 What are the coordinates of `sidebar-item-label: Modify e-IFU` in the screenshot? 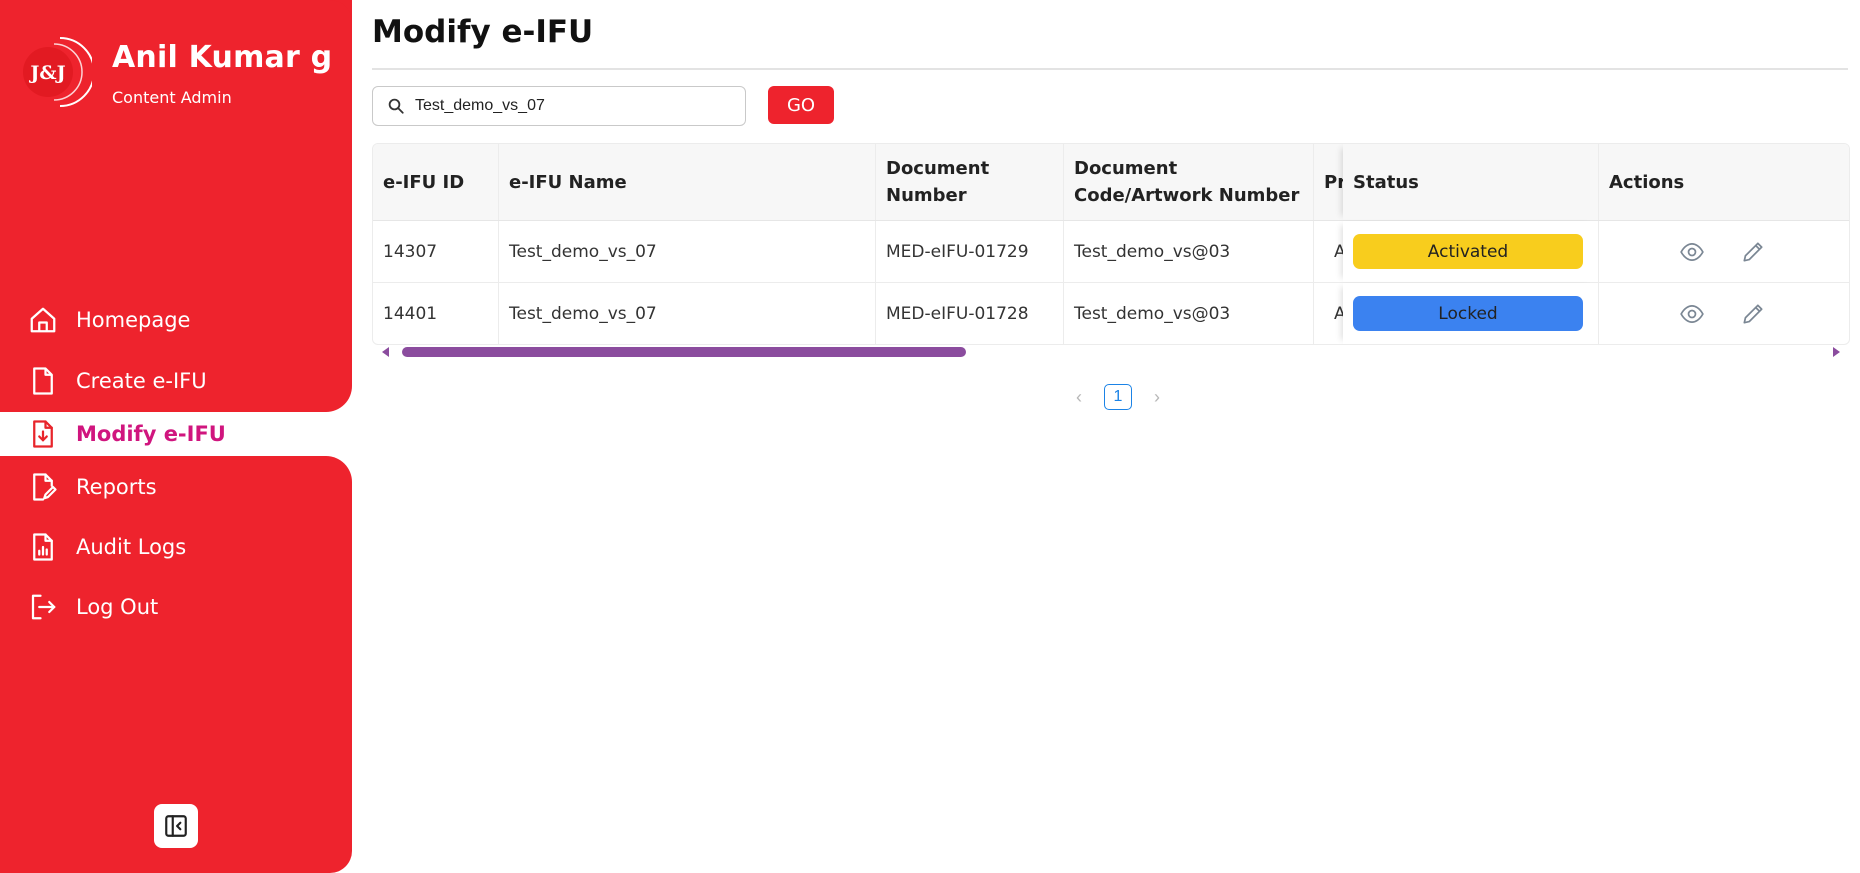 It's located at (151, 434).